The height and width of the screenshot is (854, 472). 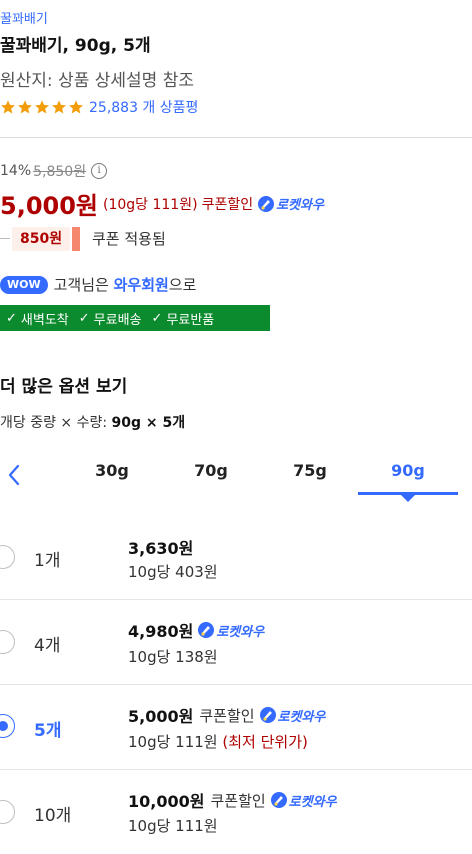 I want to click on price-row: 5,000원 (10g당 111원) 쿠폰할인 로켓와우, so click(x=162, y=203).